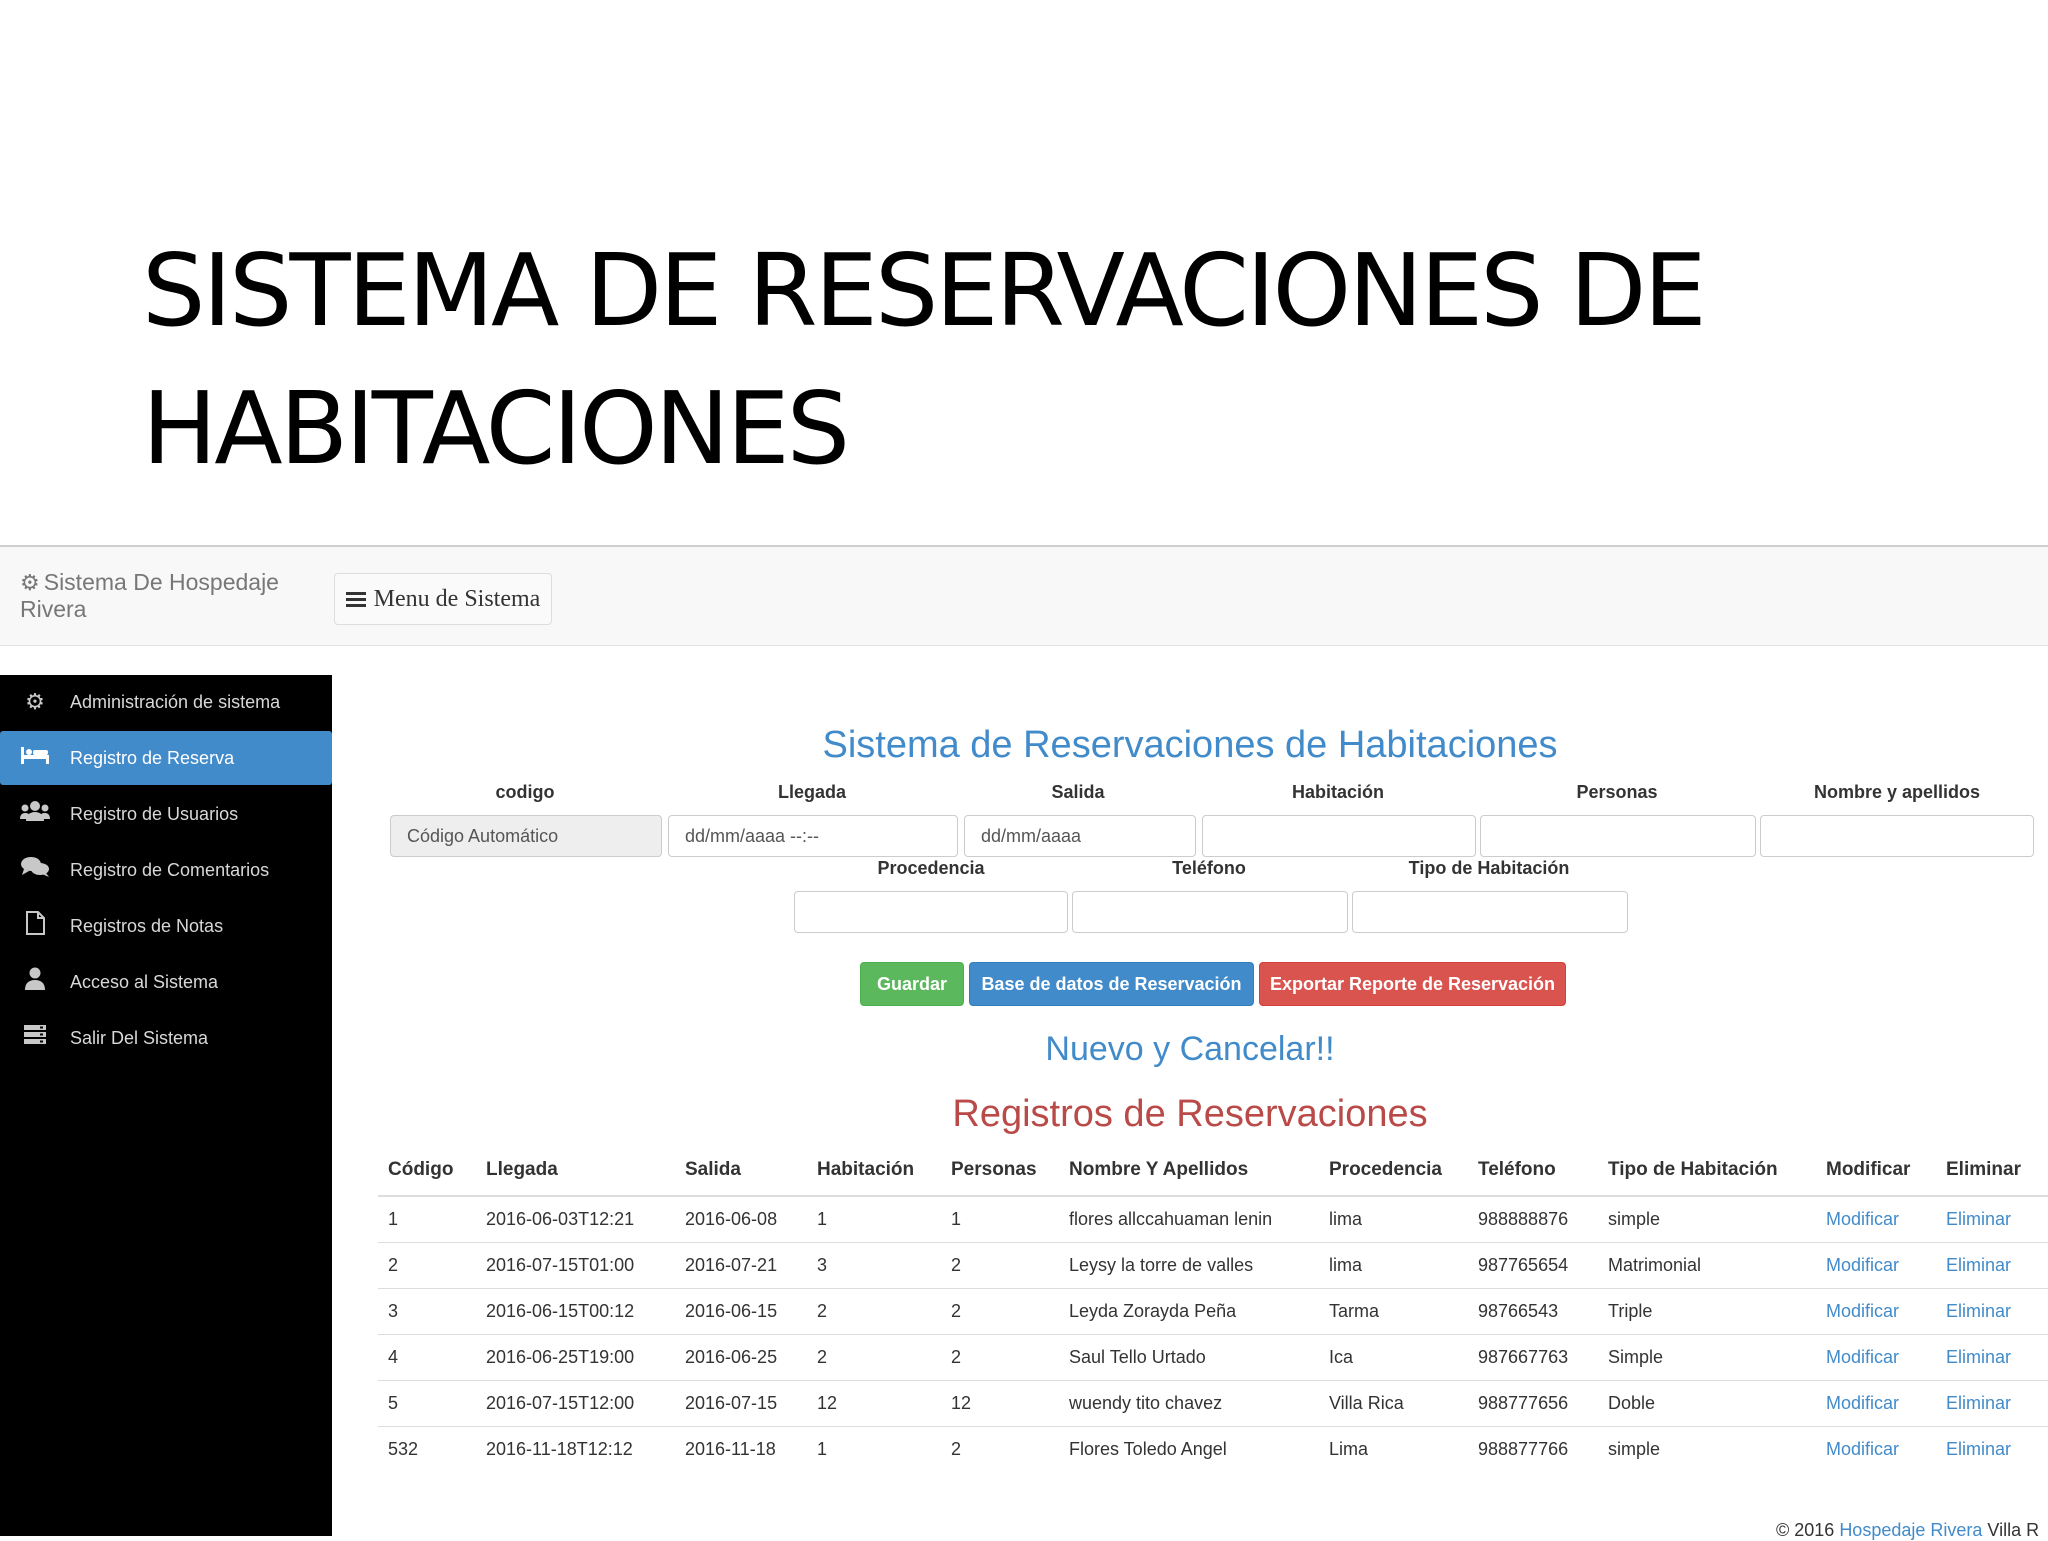 Image resolution: width=2048 pixels, height=1541 pixels. What do you see at coordinates (144, 981) in the screenshot?
I see `sidebar-item-label: Acceso al Sistema` at bounding box center [144, 981].